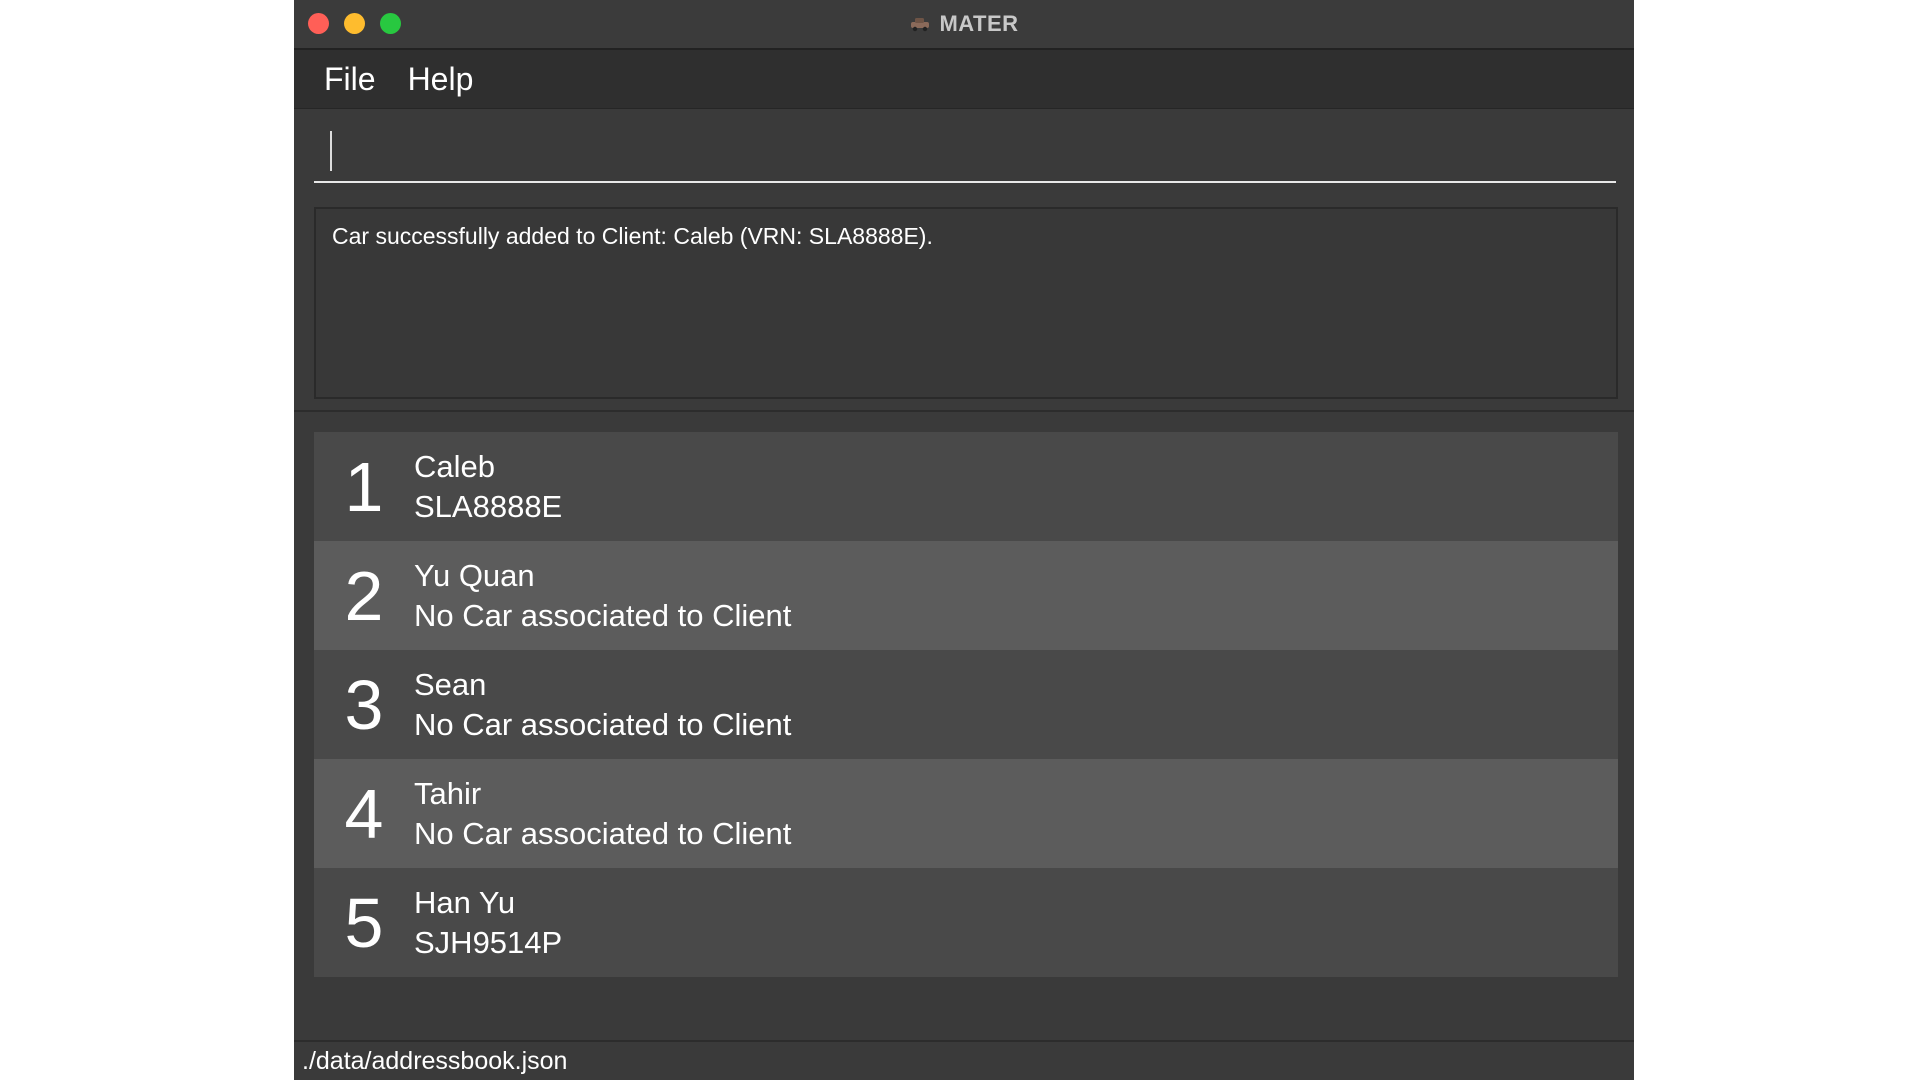 This screenshot has width=1920, height=1080. What do you see at coordinates (602, 596) in the screenshot?
I see `client-info: Yu Quan No Car associated to Client` at bounding box center [602, 596].